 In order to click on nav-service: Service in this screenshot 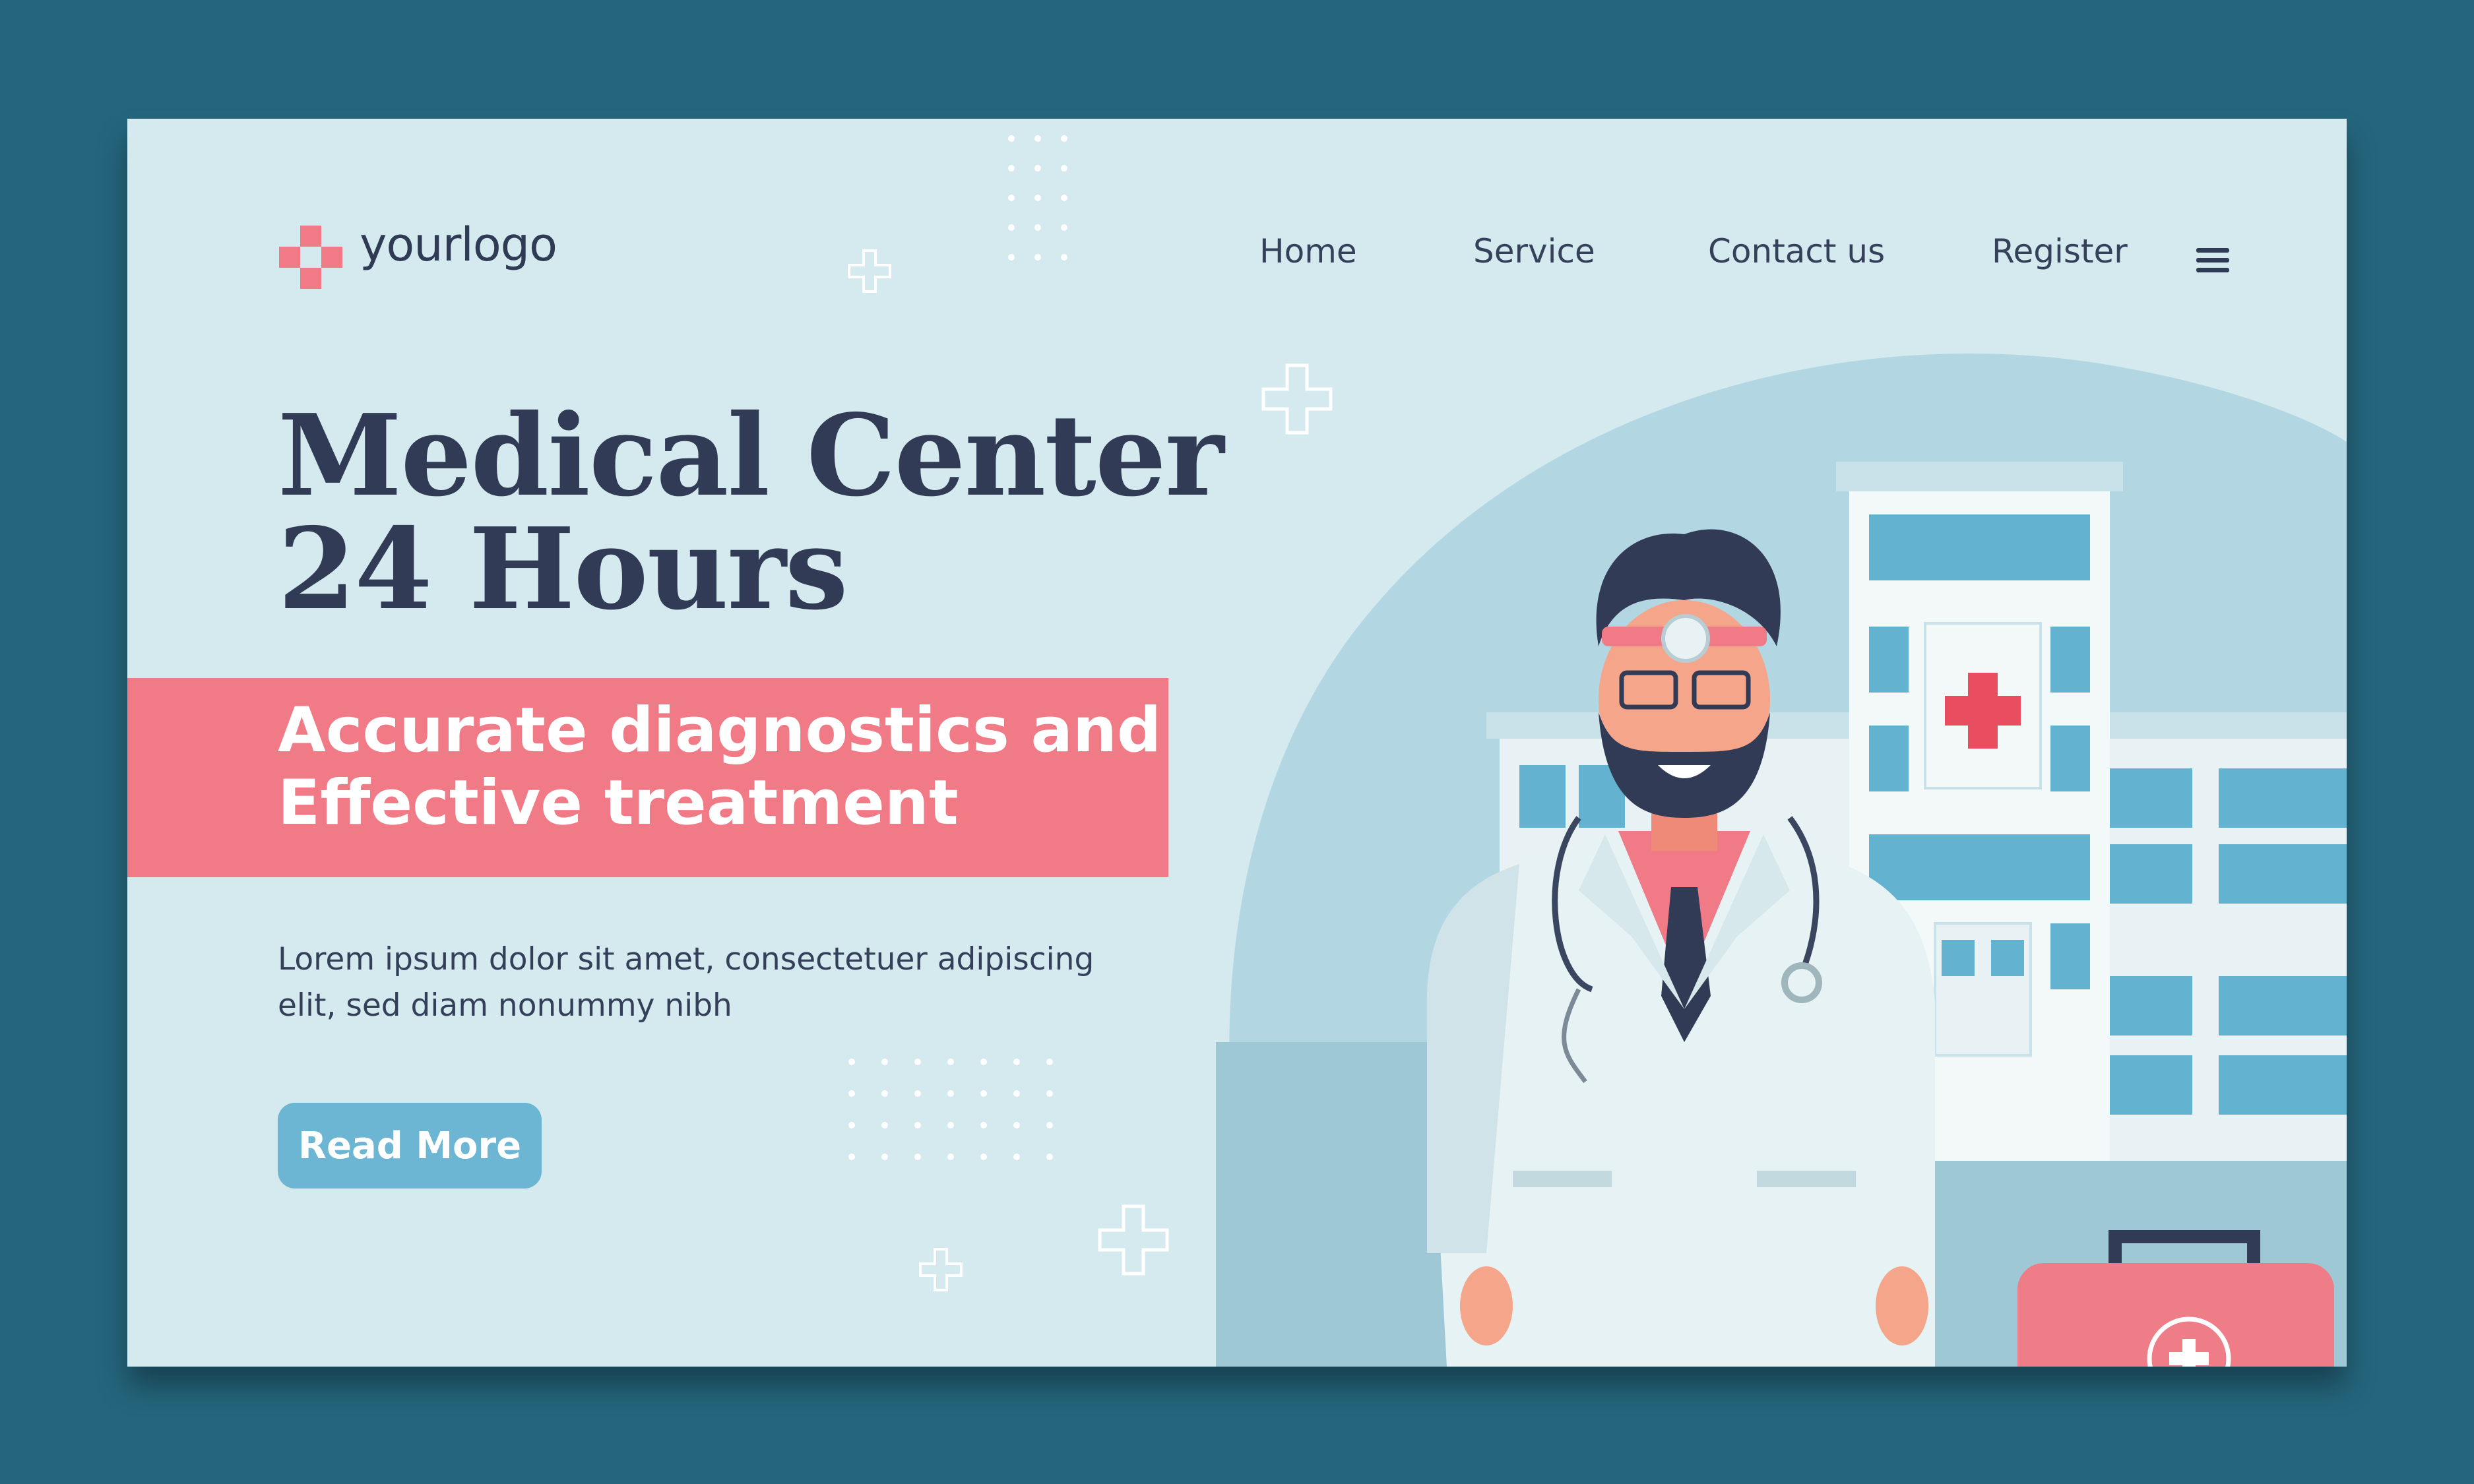, I will do `click(1534, 251)`.